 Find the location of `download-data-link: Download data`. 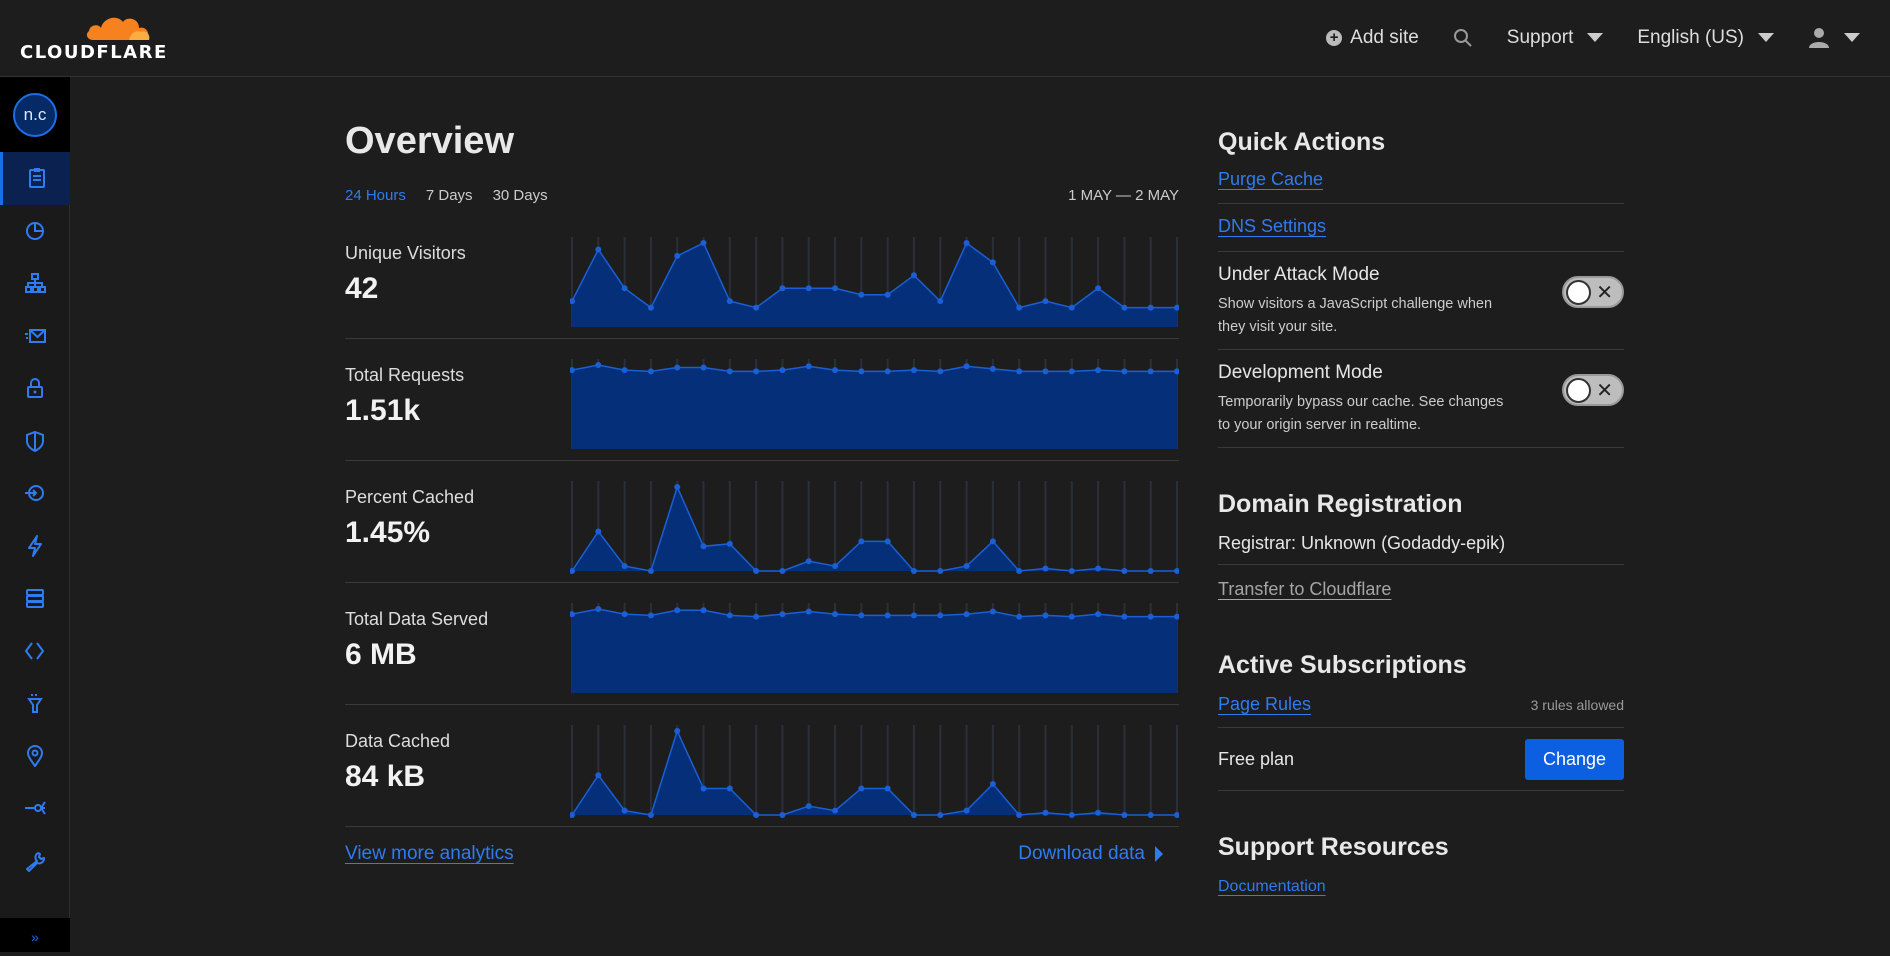

download-data-link: Download data is located at coordinates (1090, 854).